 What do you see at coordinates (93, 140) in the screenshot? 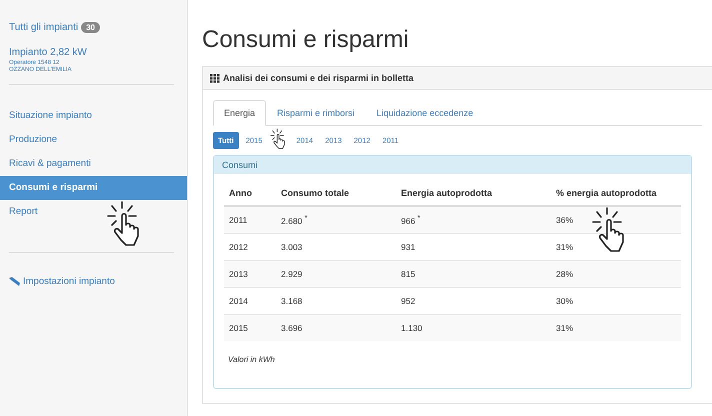
I see `nav-item: Produzione` at bounding box center [93, 140].